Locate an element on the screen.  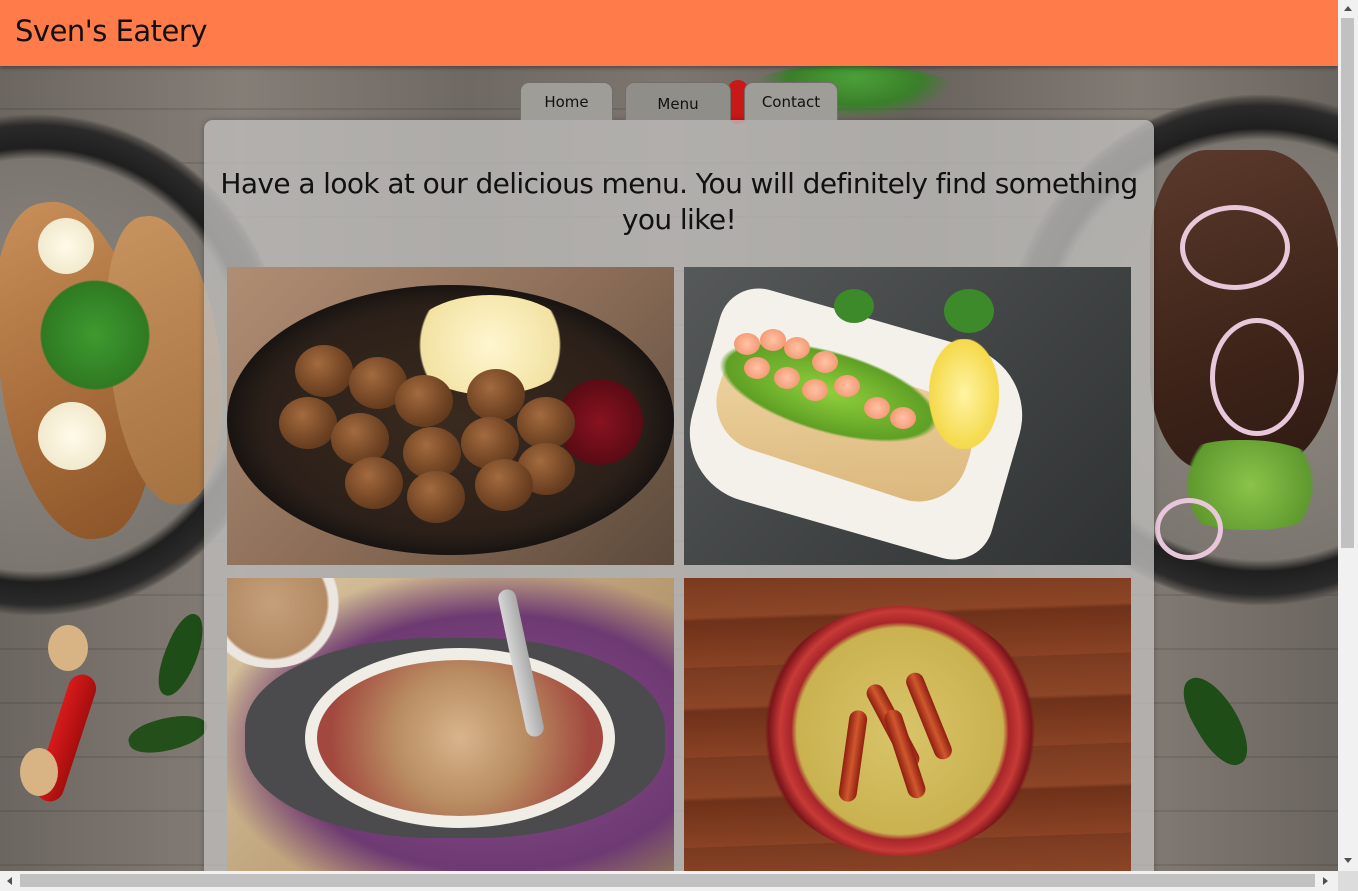
horizontal-scroll-thumb is located at coordinates (667, 880).